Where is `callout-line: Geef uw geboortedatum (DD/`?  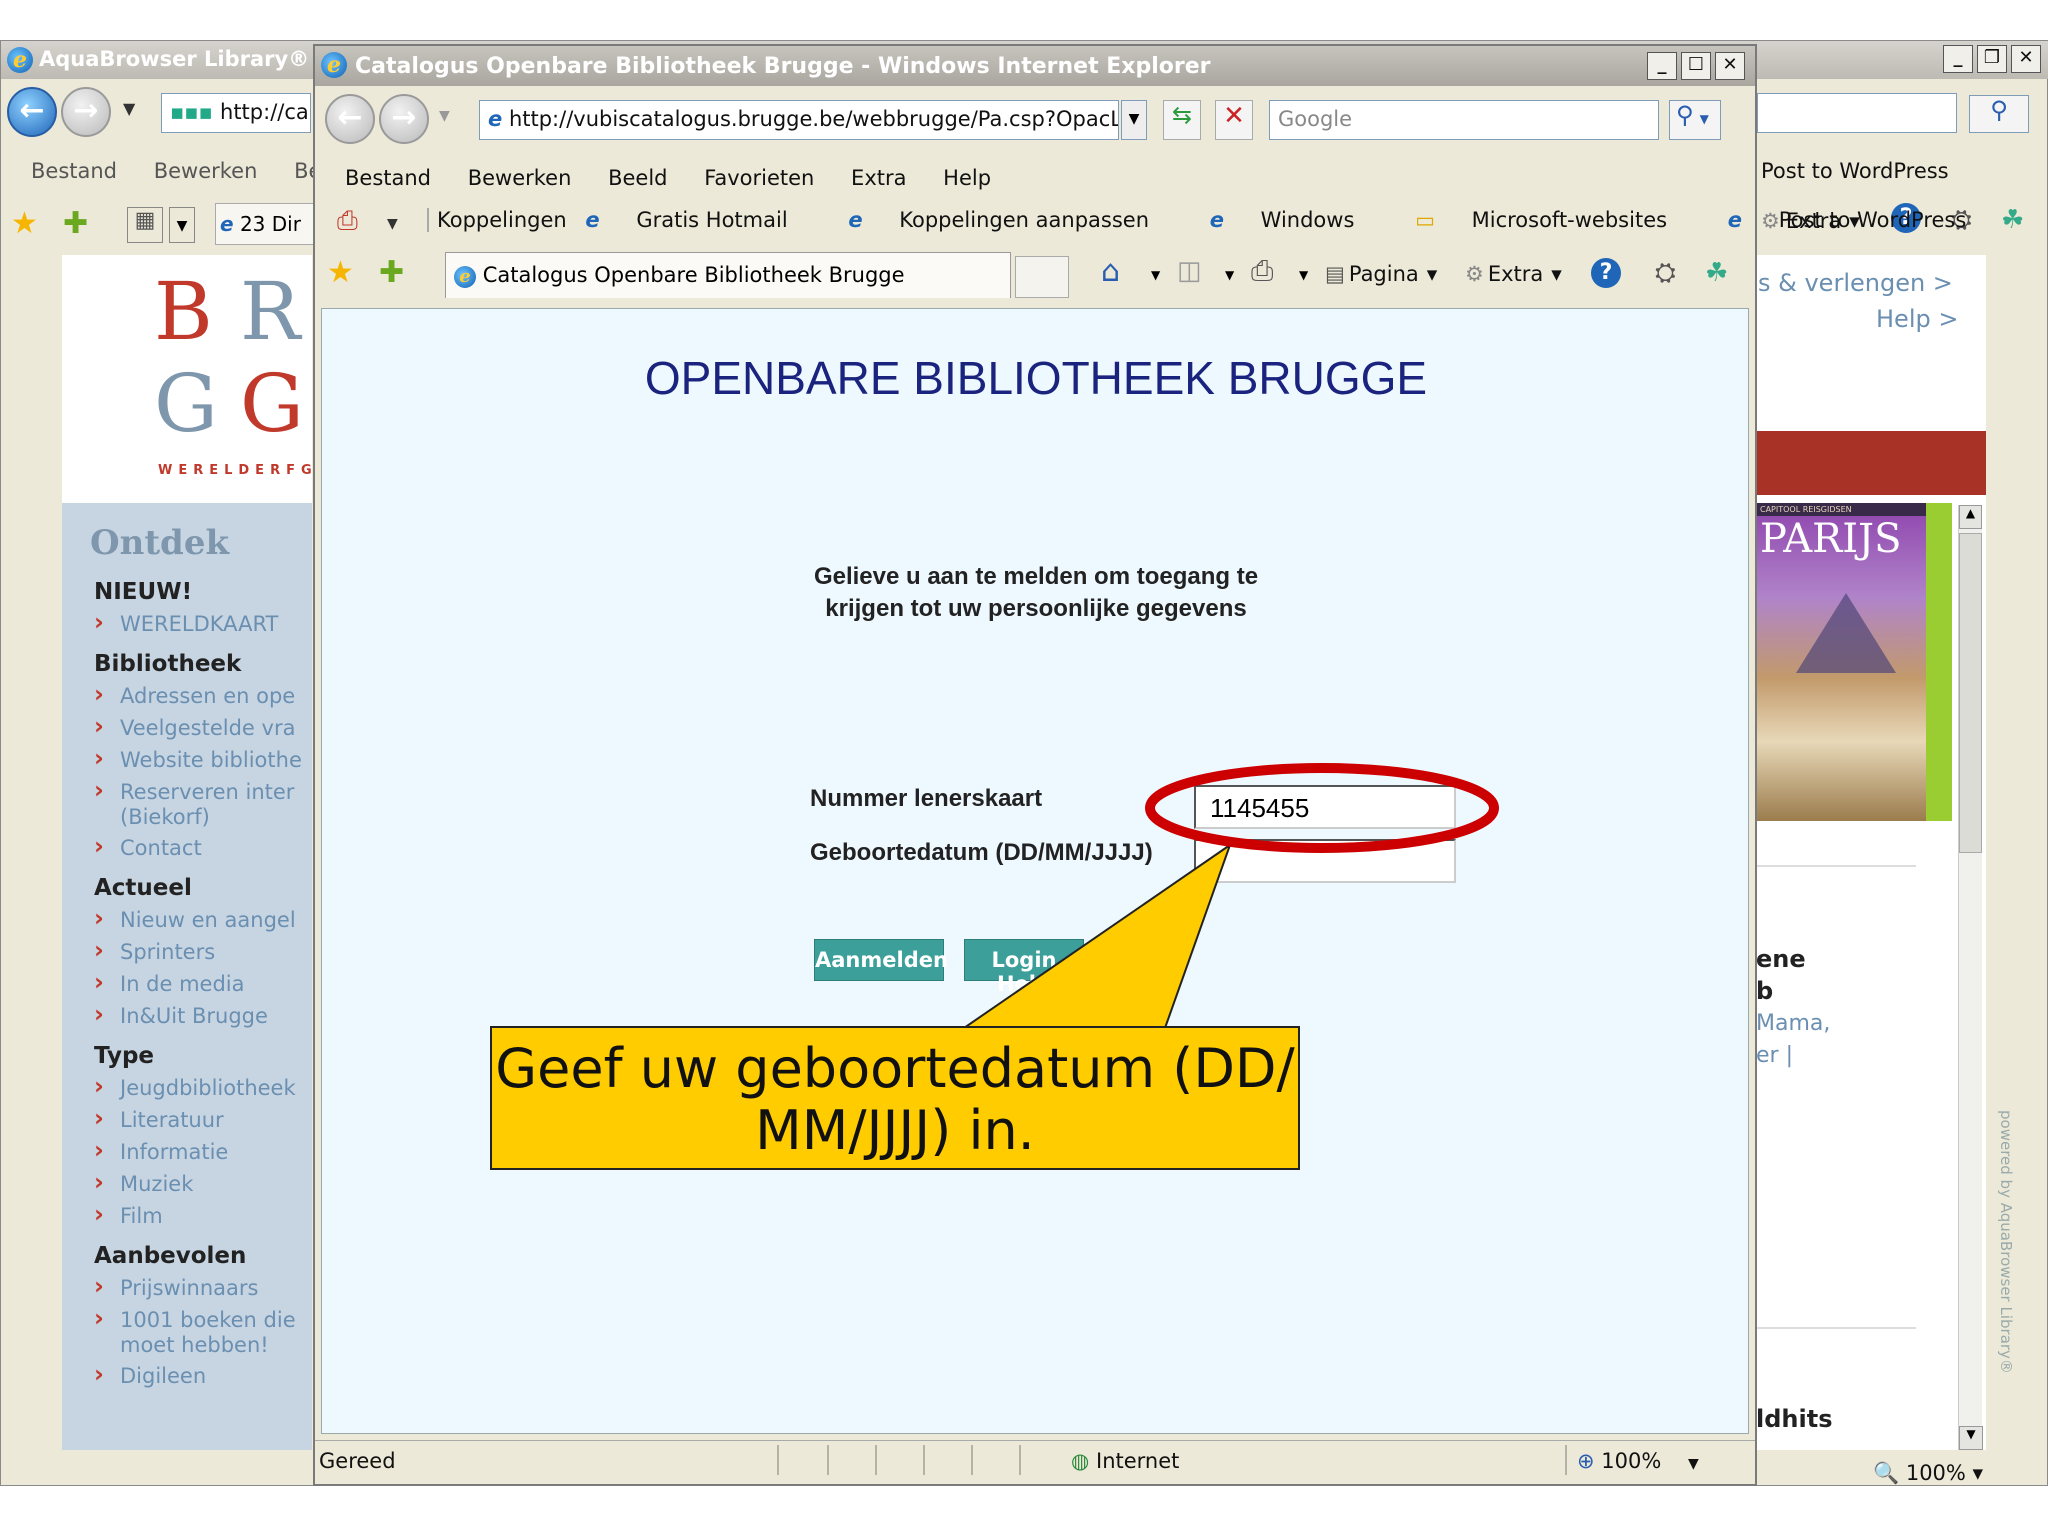
callout-line: Geef uw geboortedatum (DD/ is located at coordinates (895, 1068).